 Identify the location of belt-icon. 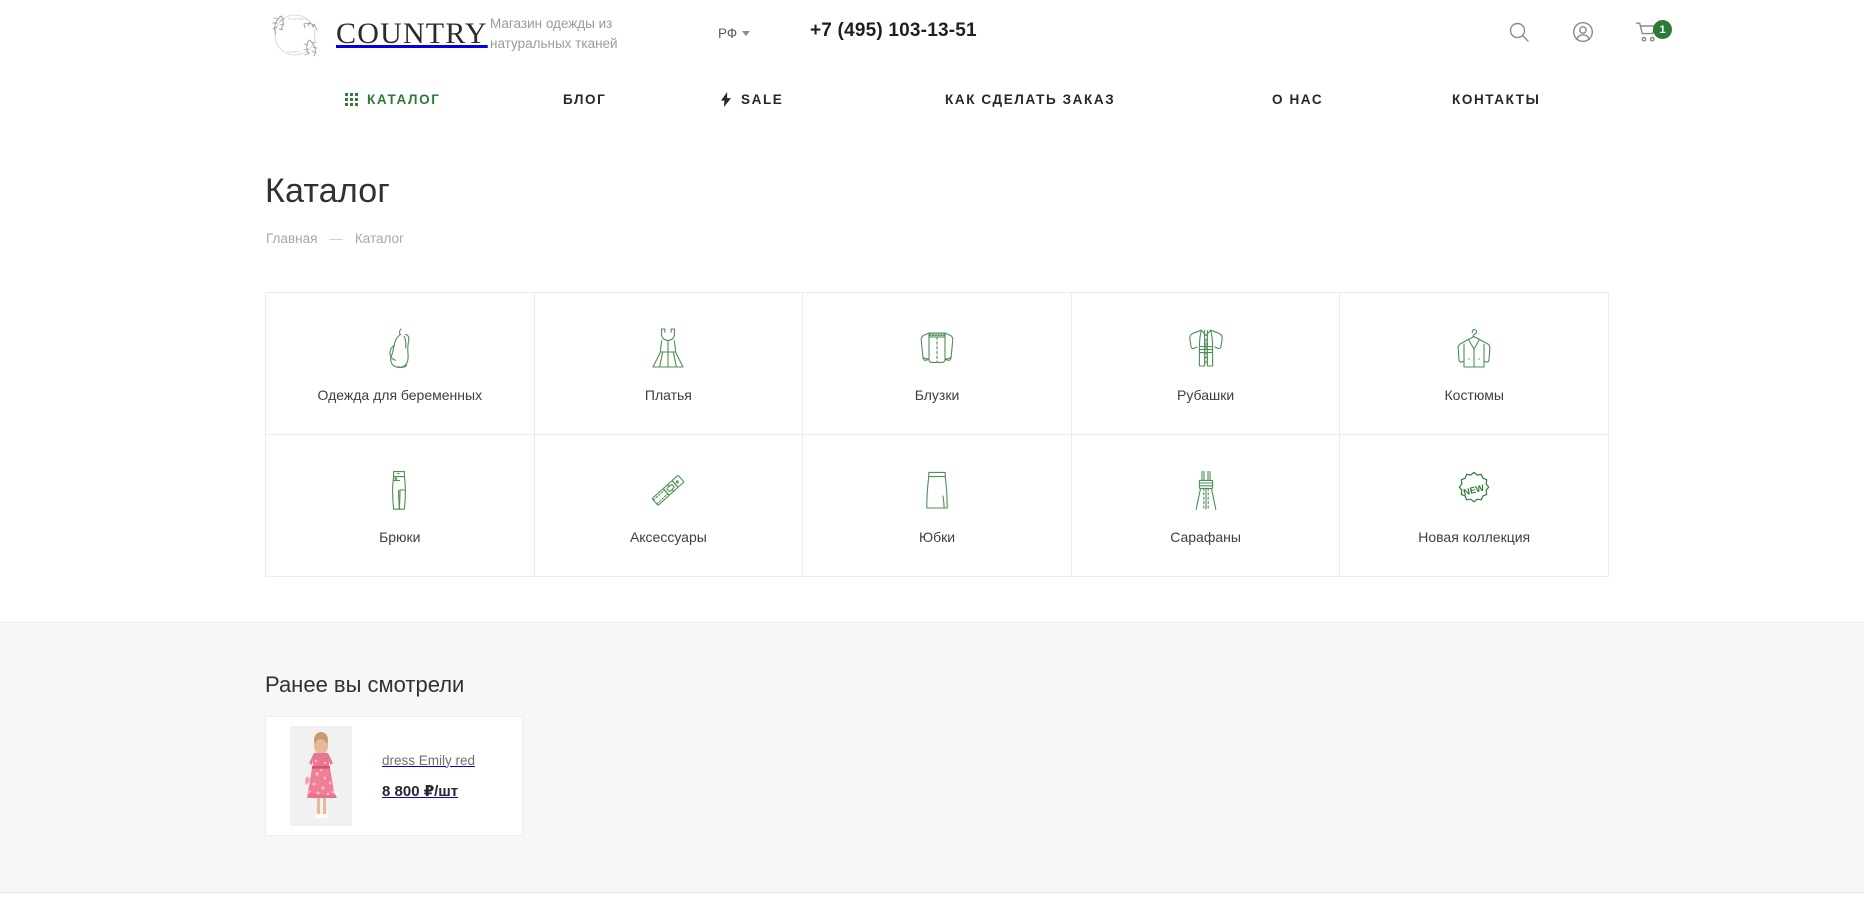
(668, 491).